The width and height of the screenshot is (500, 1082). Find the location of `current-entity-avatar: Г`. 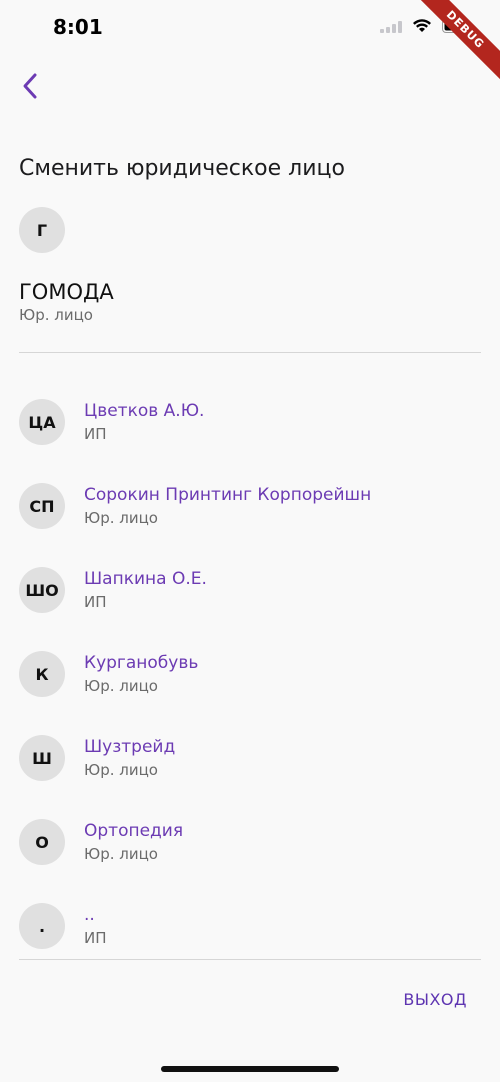

current-entity-avatar: Г is located at coordinates (42, 230).